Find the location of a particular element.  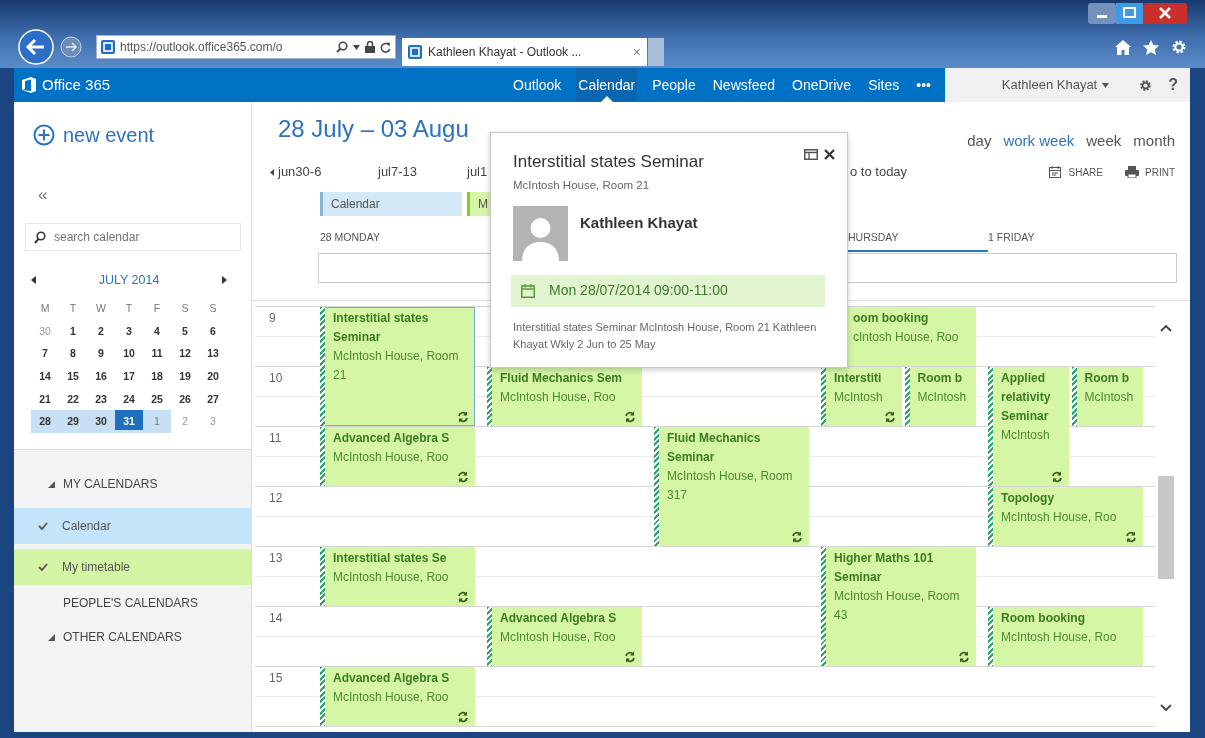

close-icon is located at coordinates (829, 154).